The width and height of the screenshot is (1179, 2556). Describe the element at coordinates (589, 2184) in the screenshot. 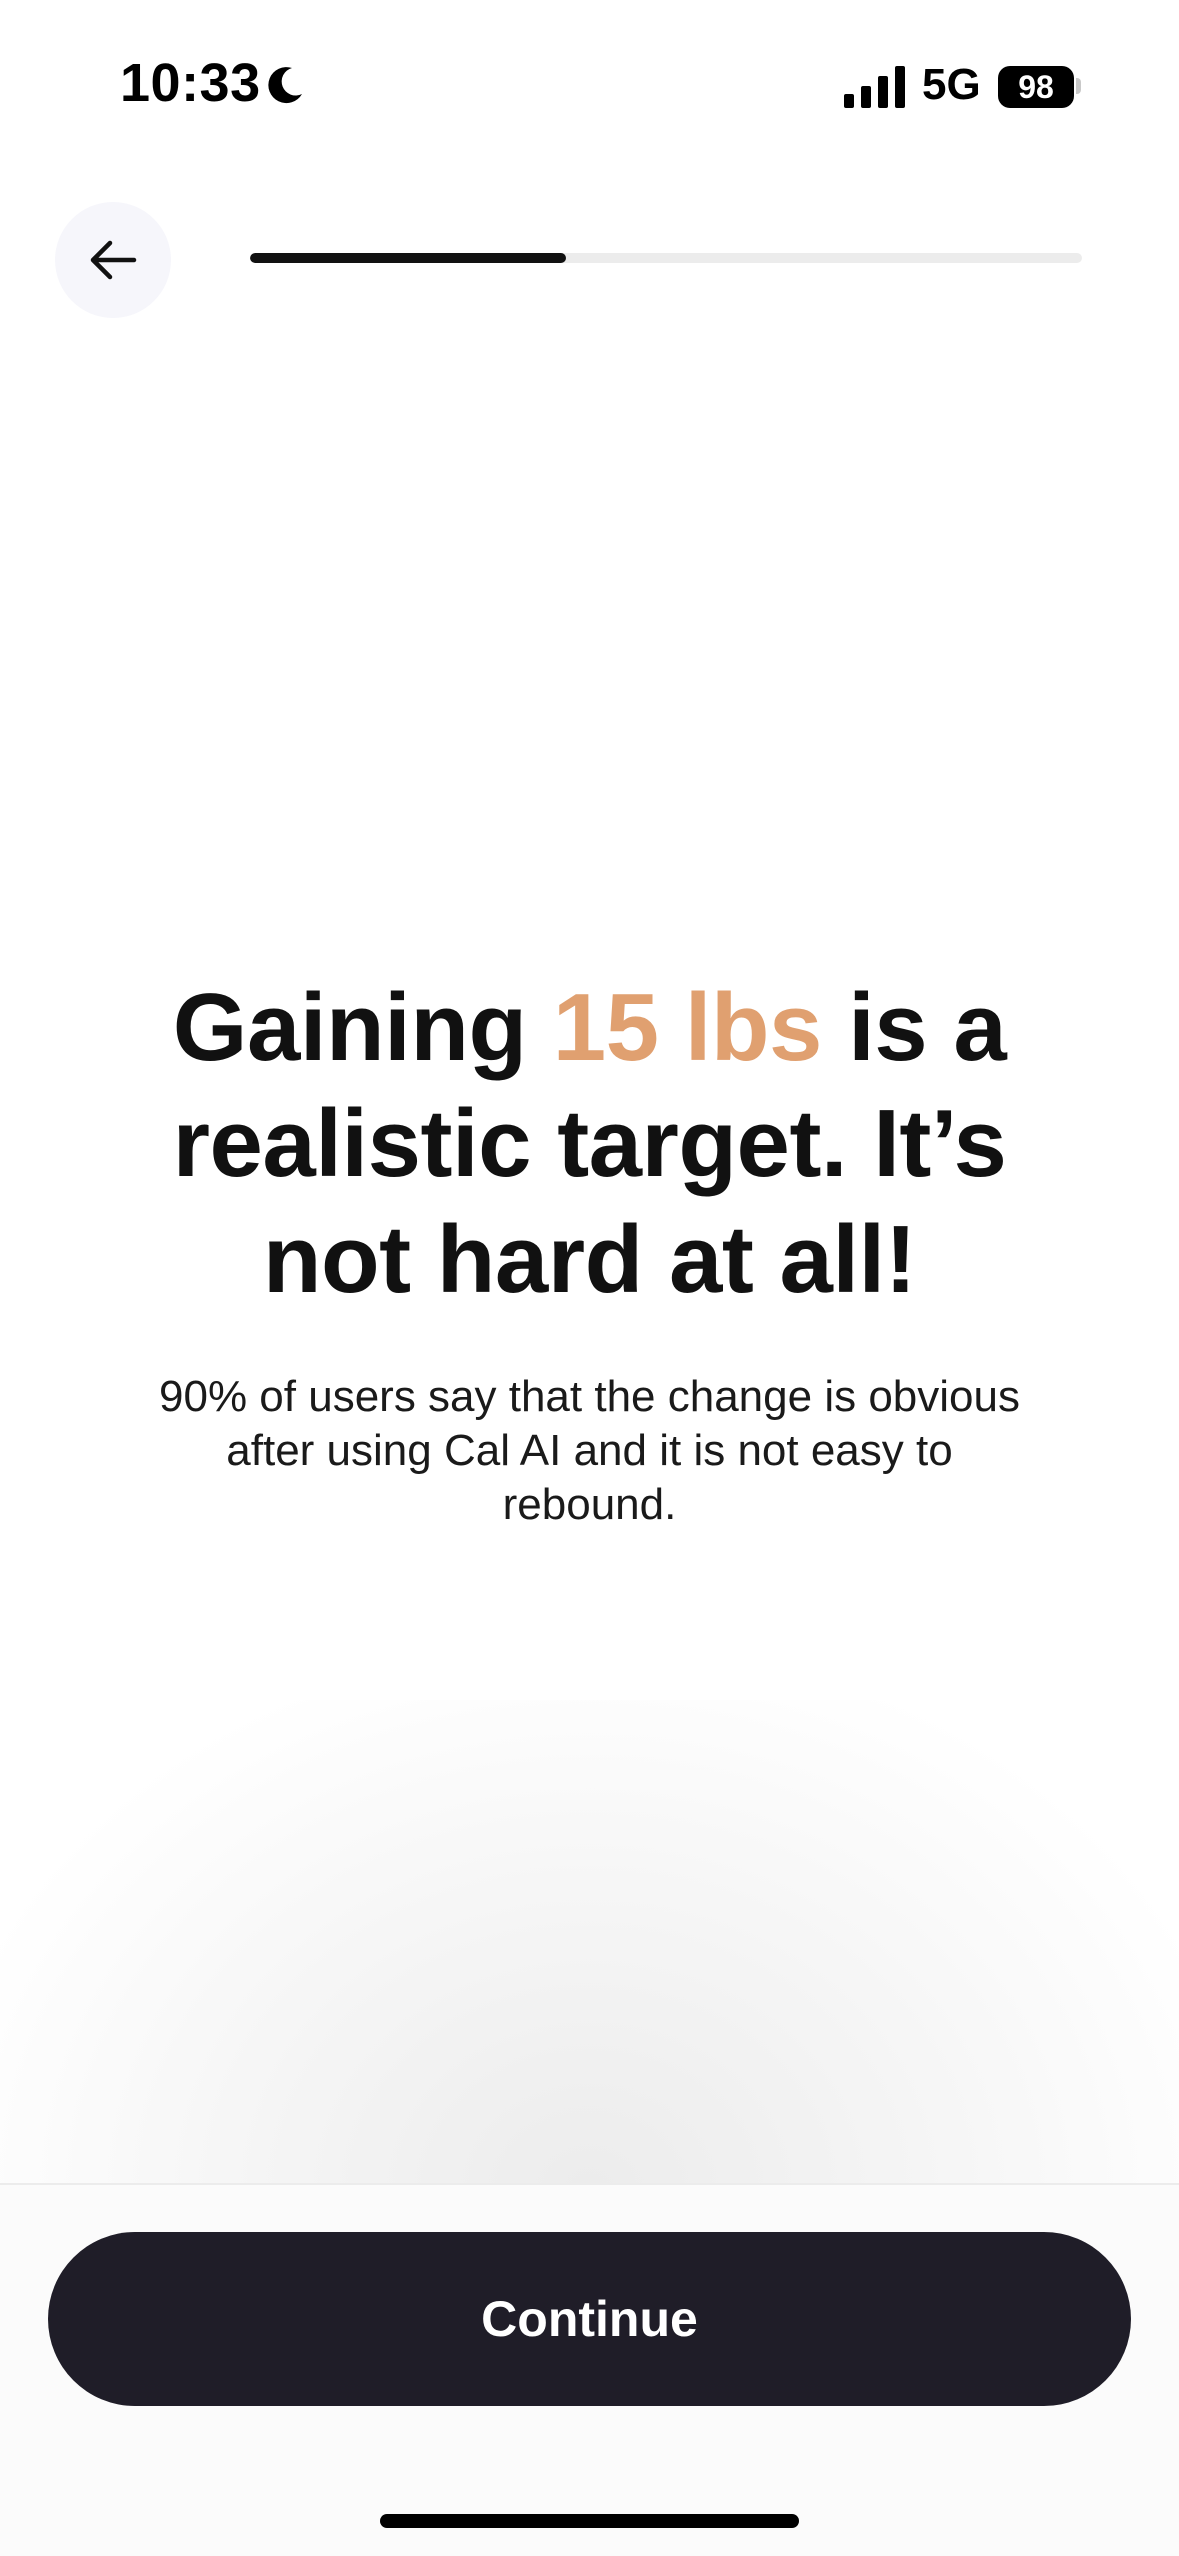

I see `footer-divider` at that location.